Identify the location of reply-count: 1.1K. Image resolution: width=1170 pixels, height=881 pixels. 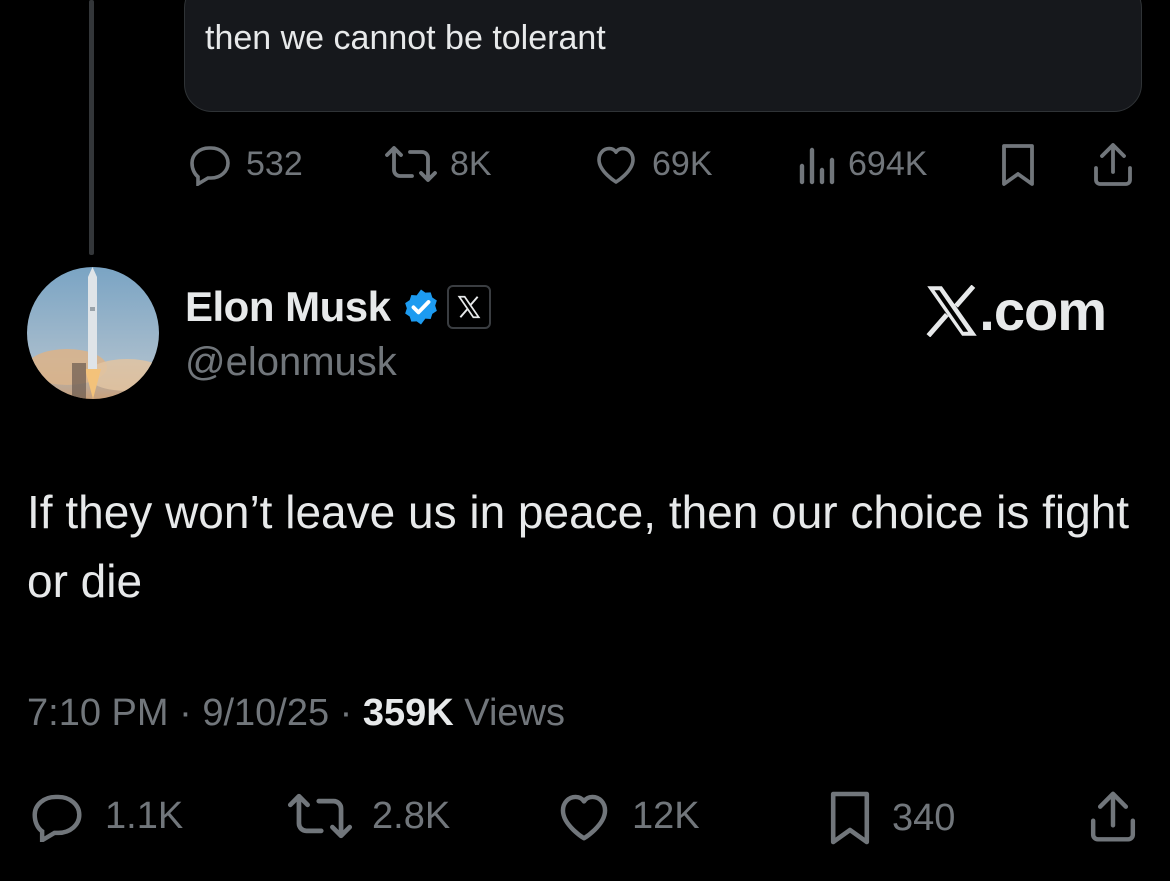
(144, 815).